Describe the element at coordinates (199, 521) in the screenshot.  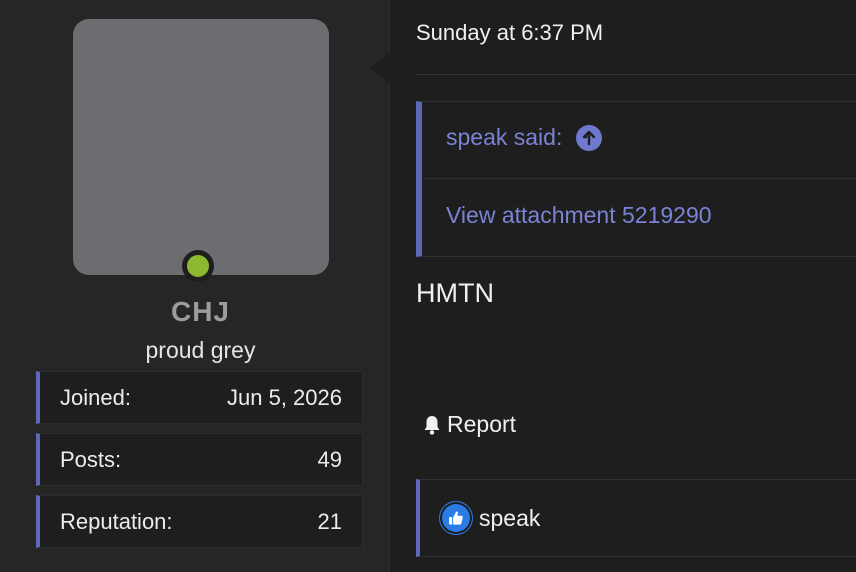
I see `stat-reputation: Reputation: 21` at that location.